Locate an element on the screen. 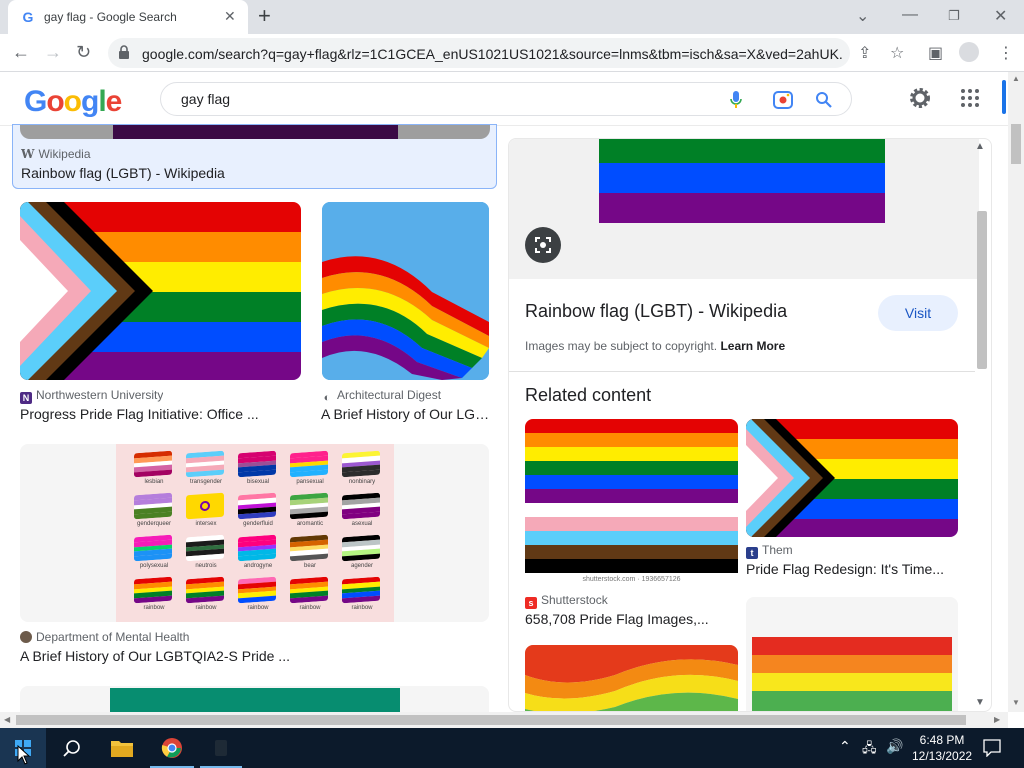 The width and height of the screenshot is (1024, 768). them-favicon-icon: t is located at coordinates (752, 553).